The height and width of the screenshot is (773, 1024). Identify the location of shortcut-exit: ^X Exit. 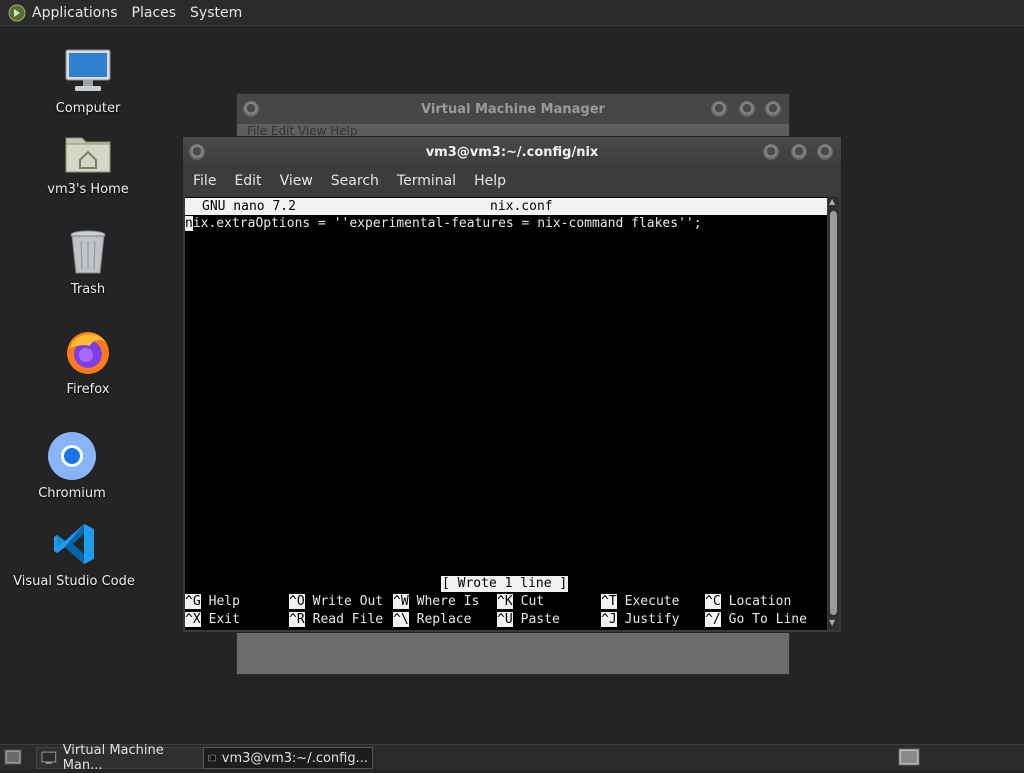
(212, 619).